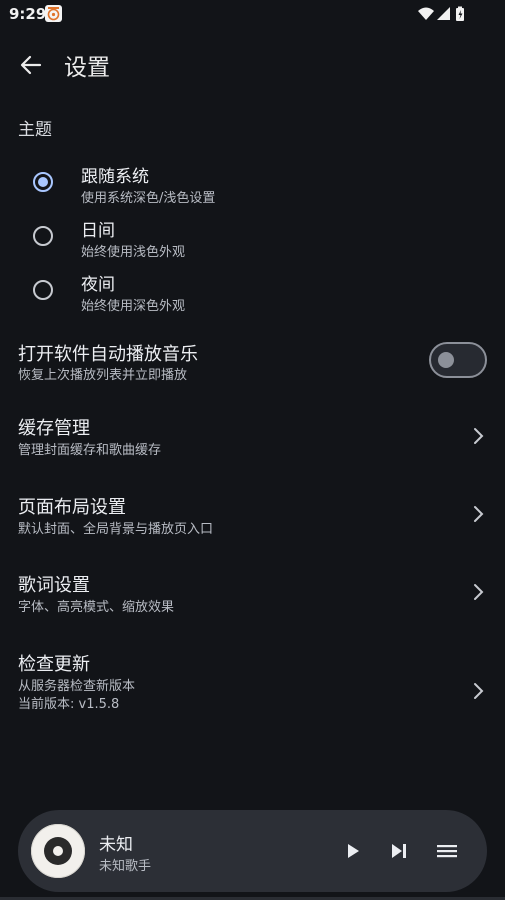 The image size is (505, 900). Describe the element at coordinates (252, 64) in the screenshot. I see `app-bar: 设置` at that location.